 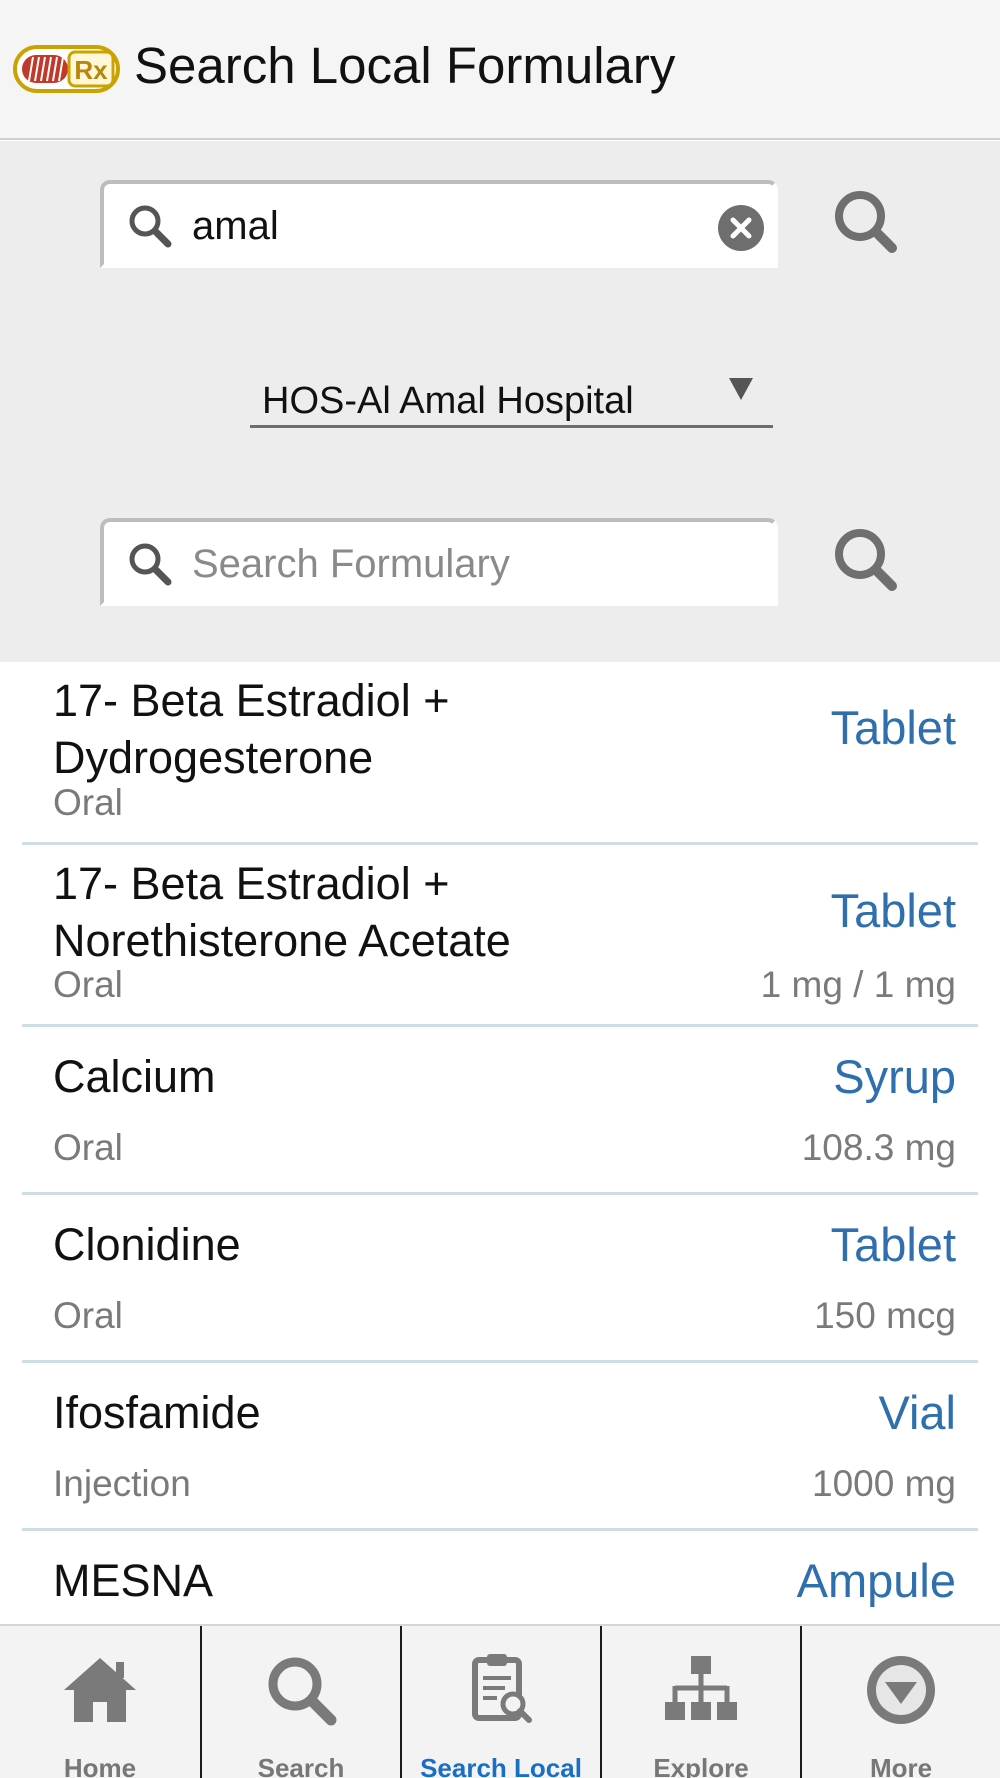 What do you see at coordinates (301, 1765) in the screenshot?
I see `tab-label: Search` at bounding box center [301, 1765].